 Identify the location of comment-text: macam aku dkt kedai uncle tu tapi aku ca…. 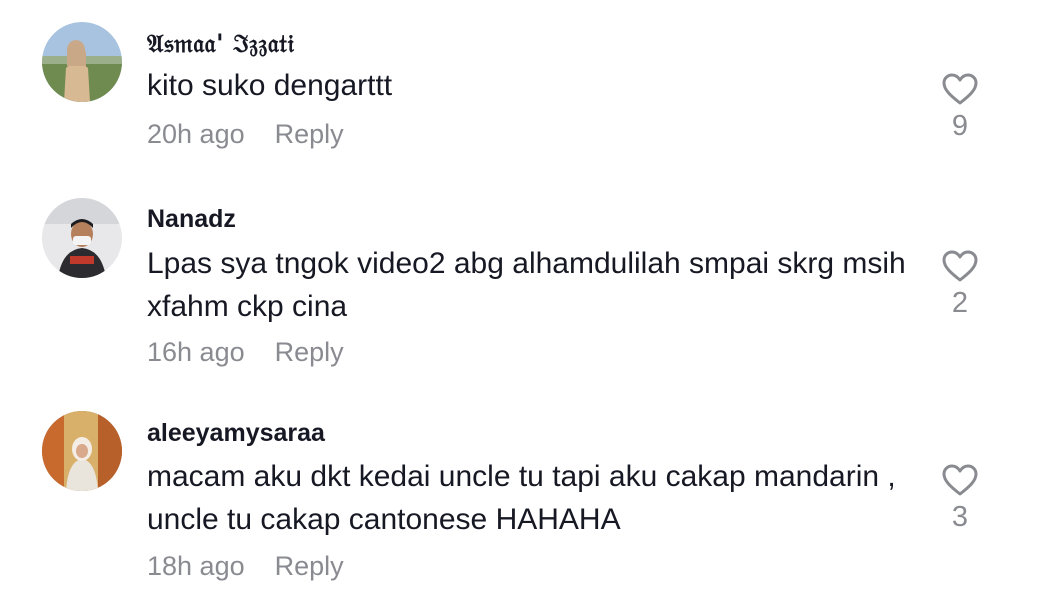
(521, 498).